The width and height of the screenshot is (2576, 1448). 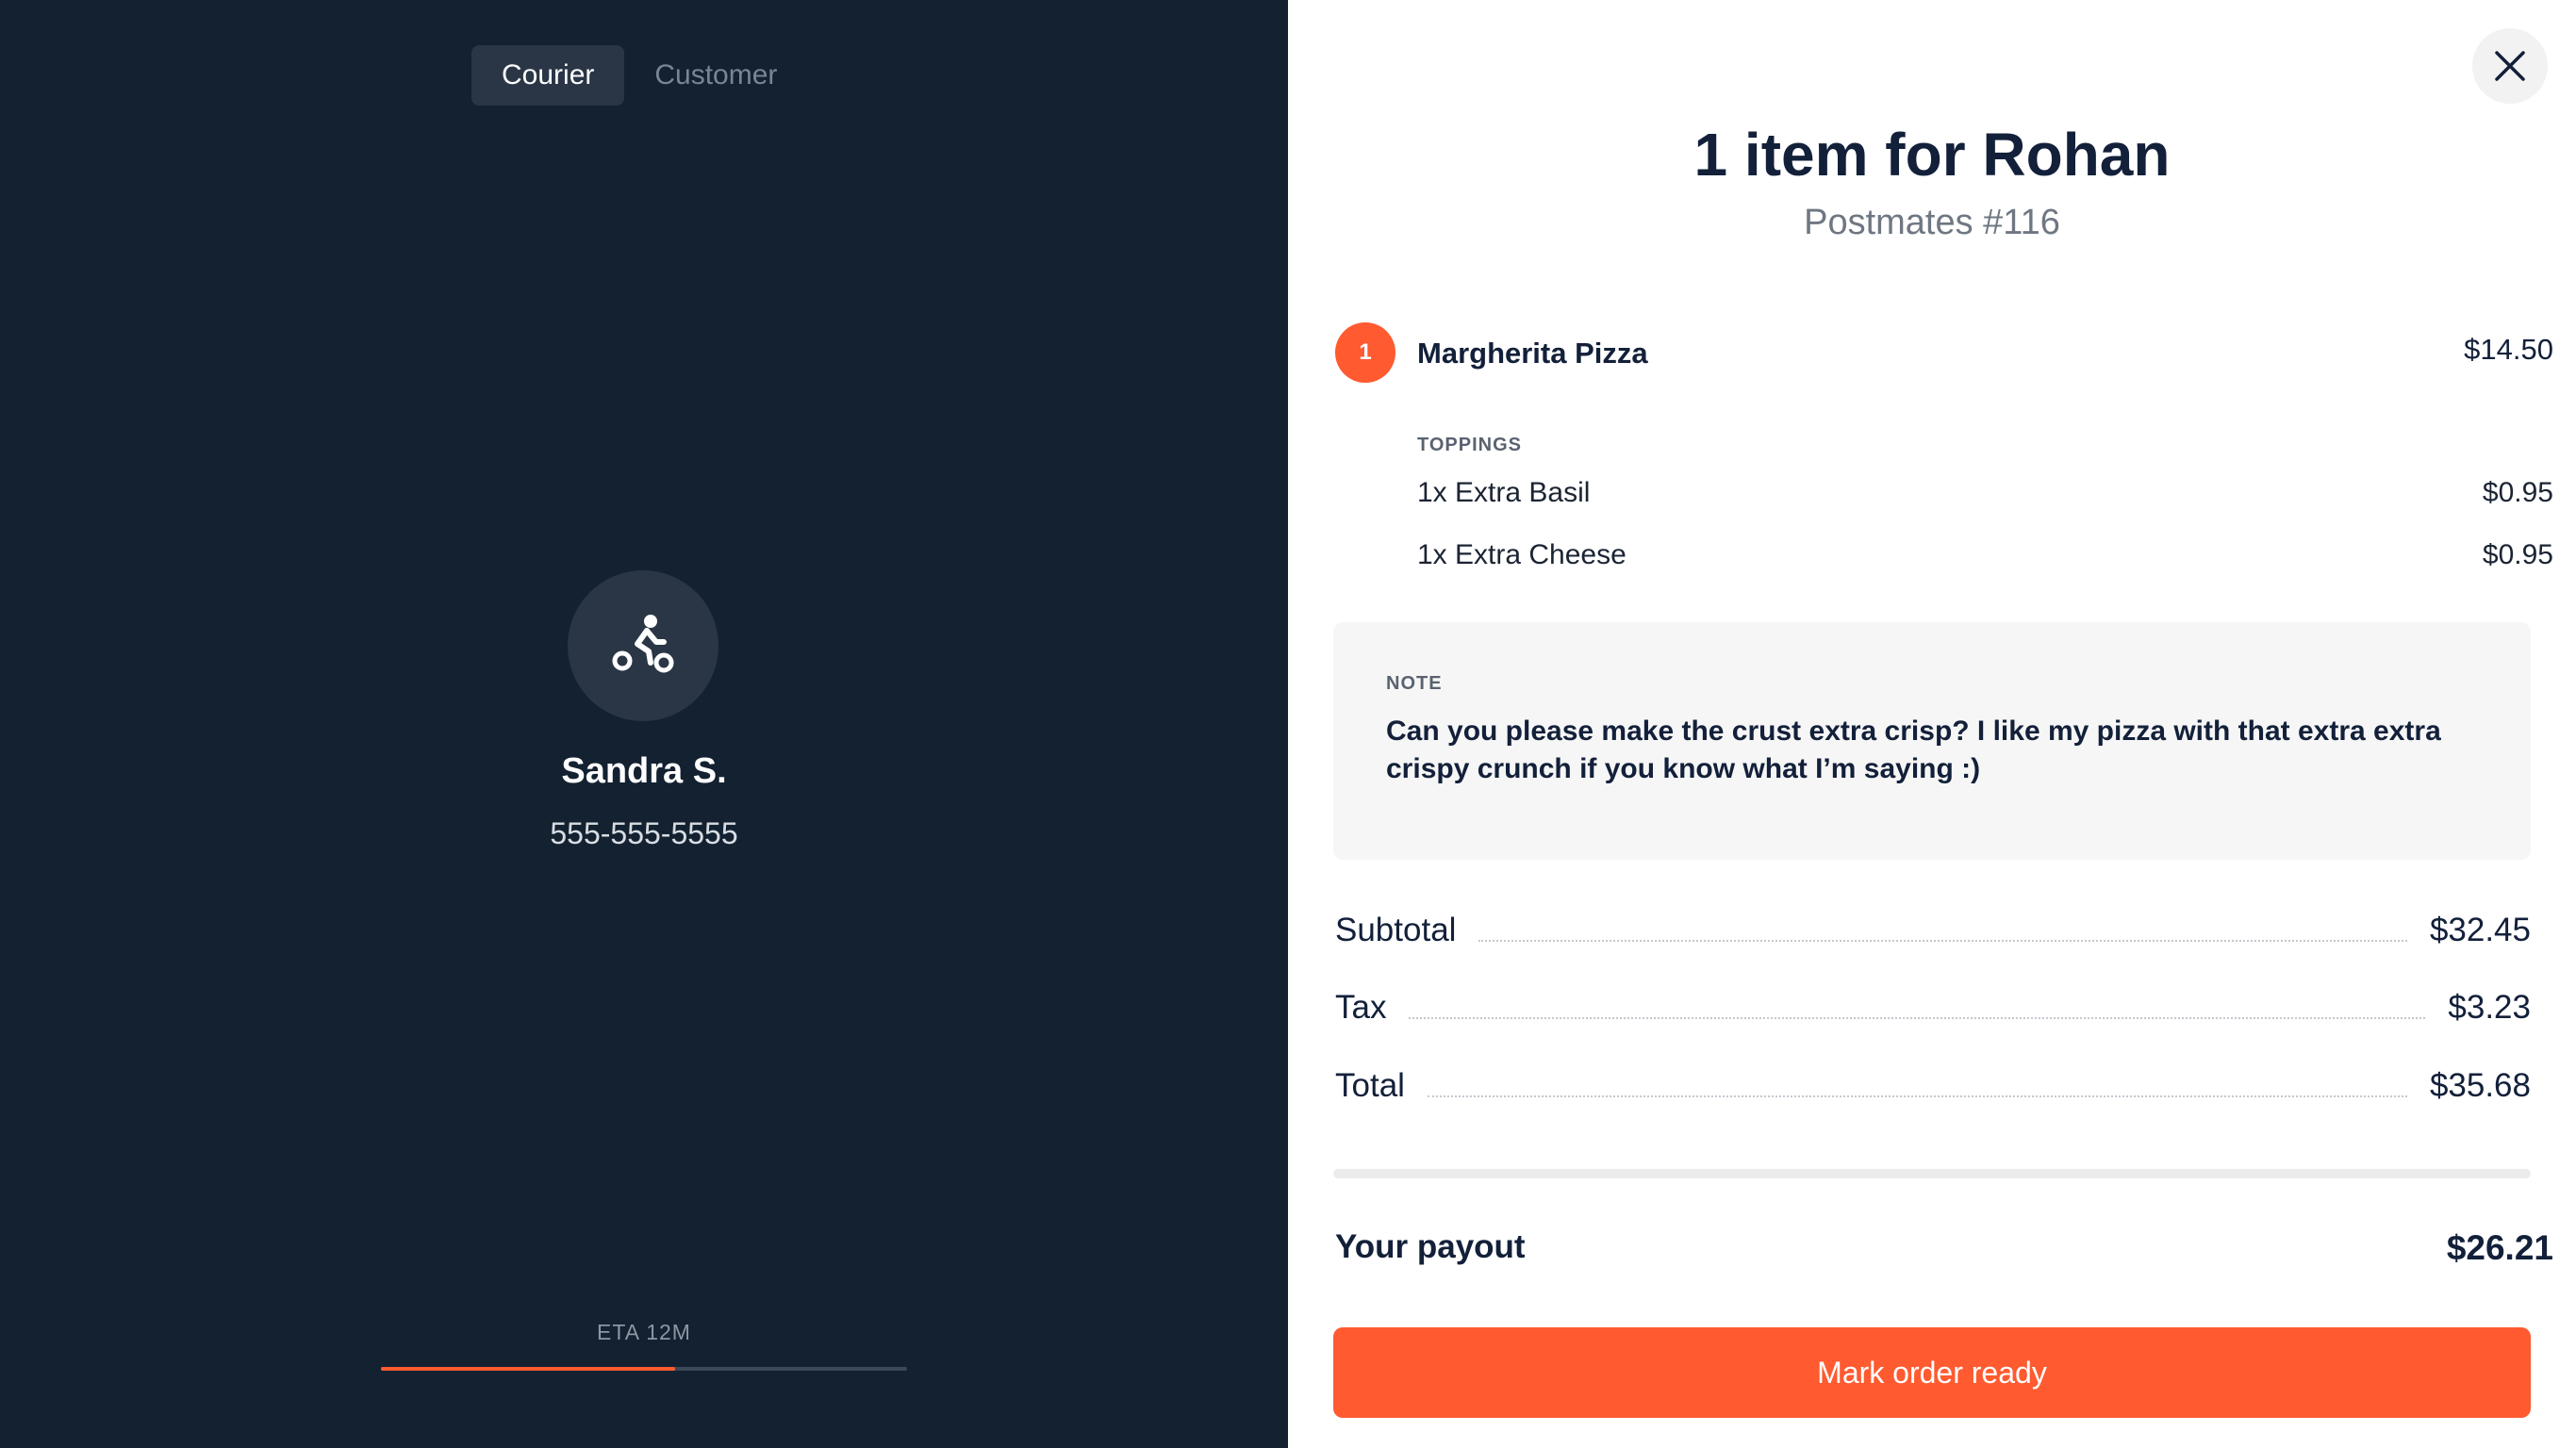 What do you see at coordinates (1396, 930) in the screenshot?
I see `subtotal-label: Subtotal` at bounding box center [1396, 930].